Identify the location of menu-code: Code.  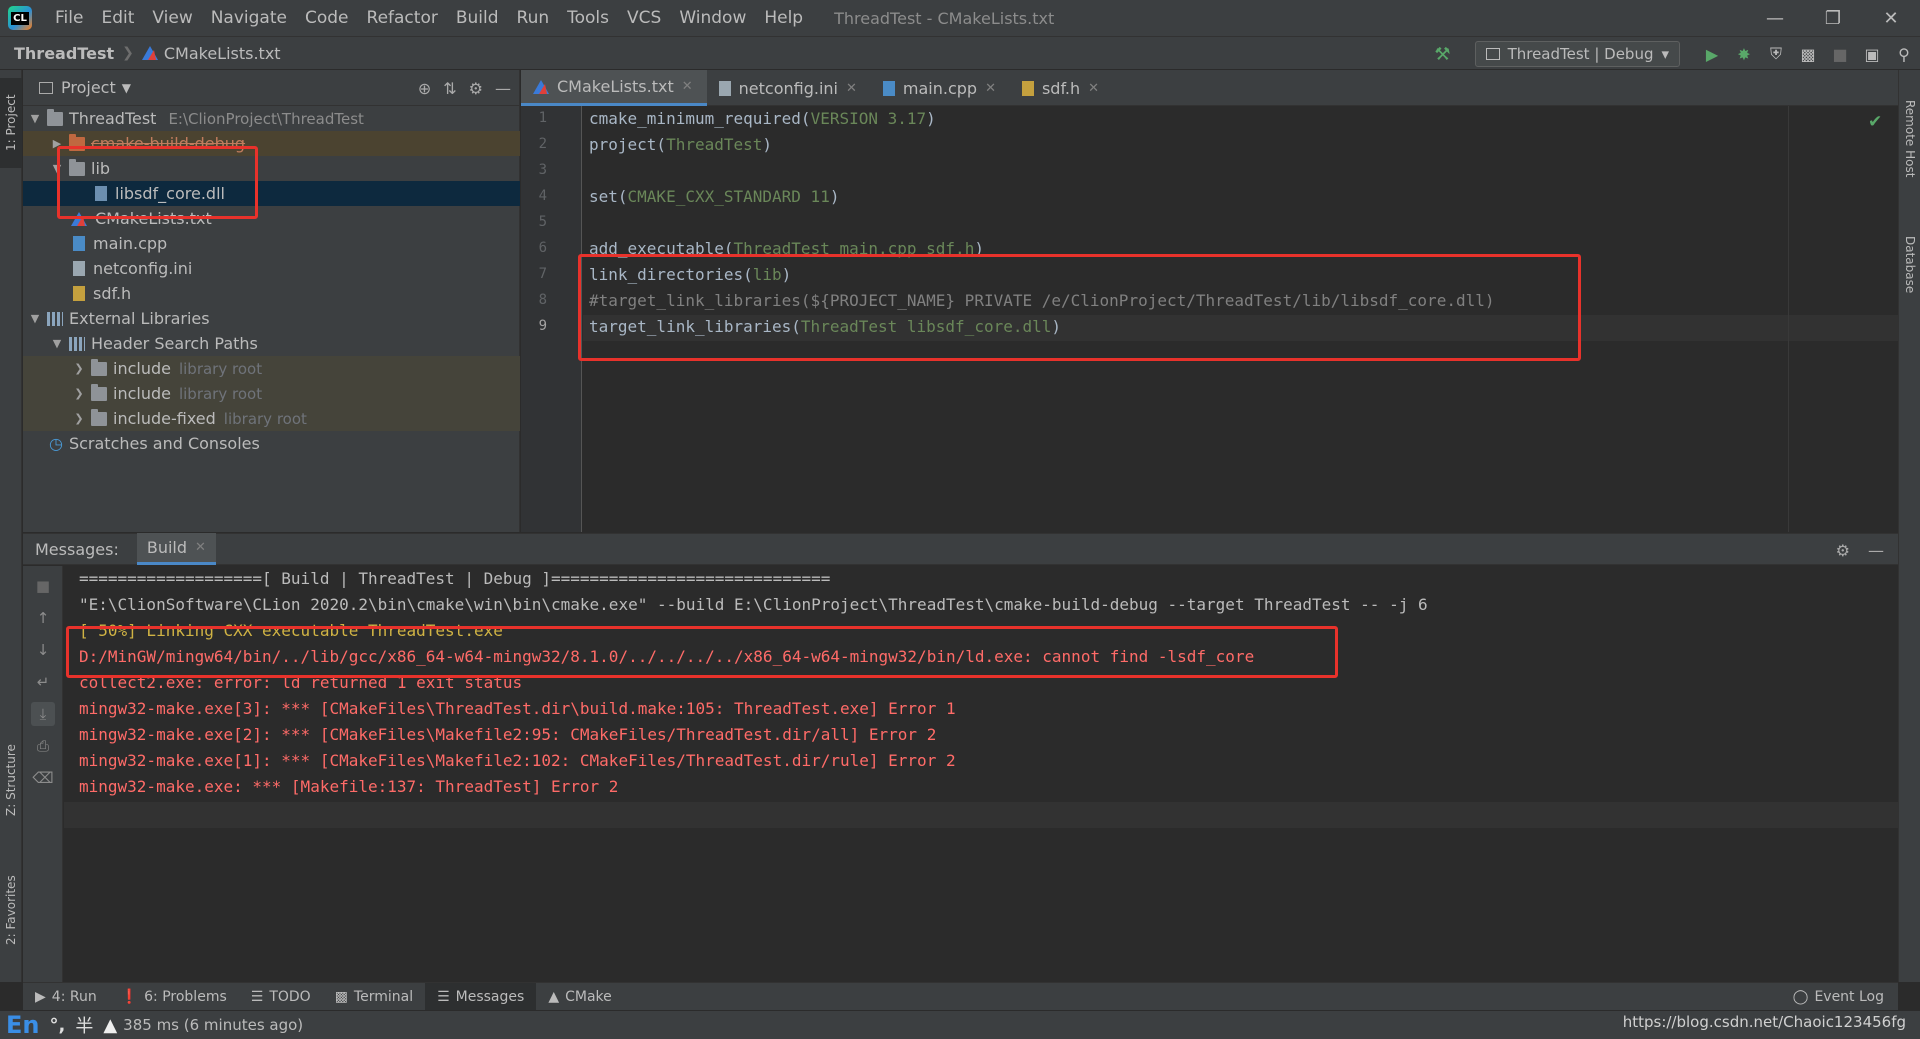
(327, 18).